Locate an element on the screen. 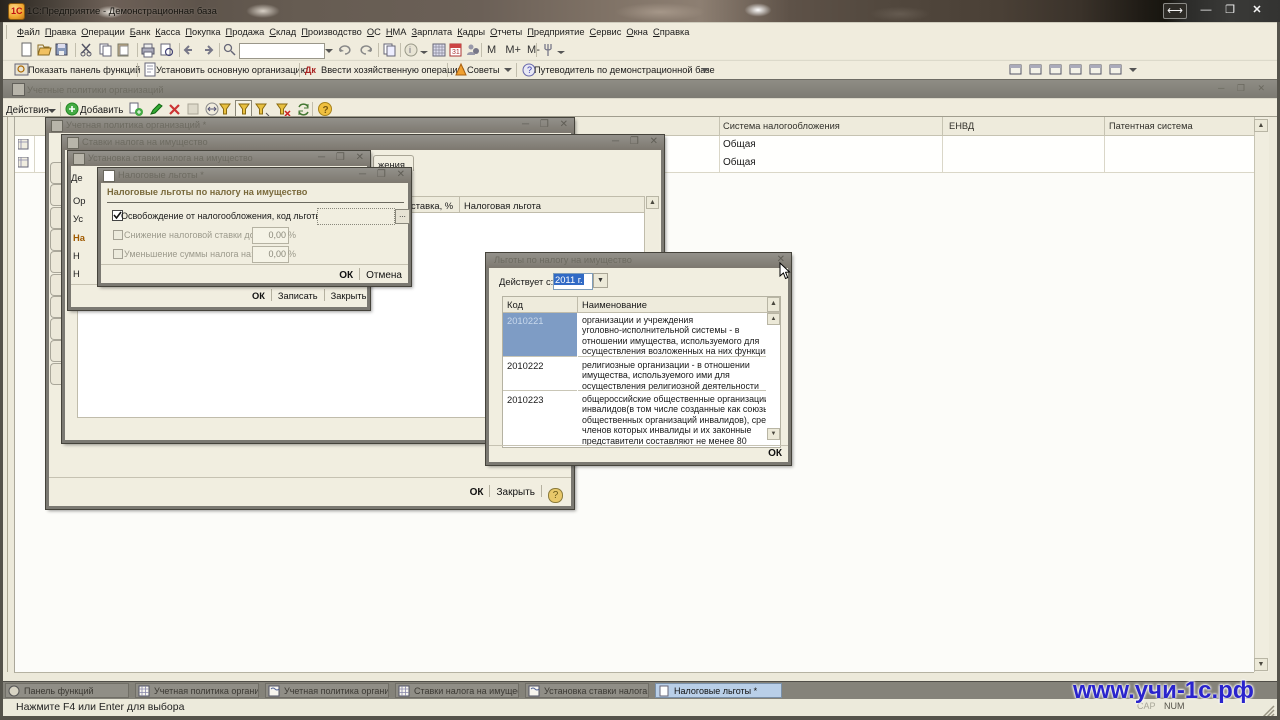 This screenshot has height=720, width=1280. svg-text: Дк is located at coordinates (310, 70).